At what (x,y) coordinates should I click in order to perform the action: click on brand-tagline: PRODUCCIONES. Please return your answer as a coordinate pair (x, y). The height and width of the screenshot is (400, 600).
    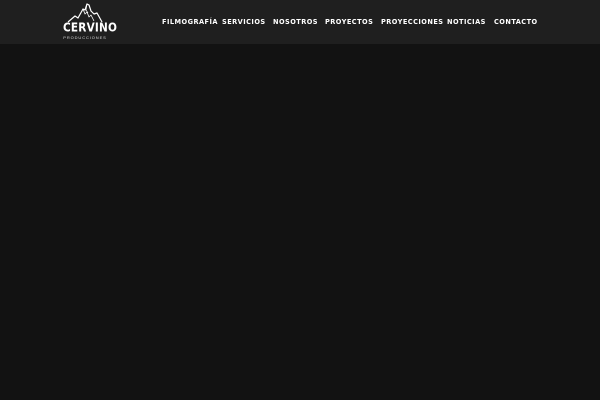
    Looking at the image, I should click on (85, 37).